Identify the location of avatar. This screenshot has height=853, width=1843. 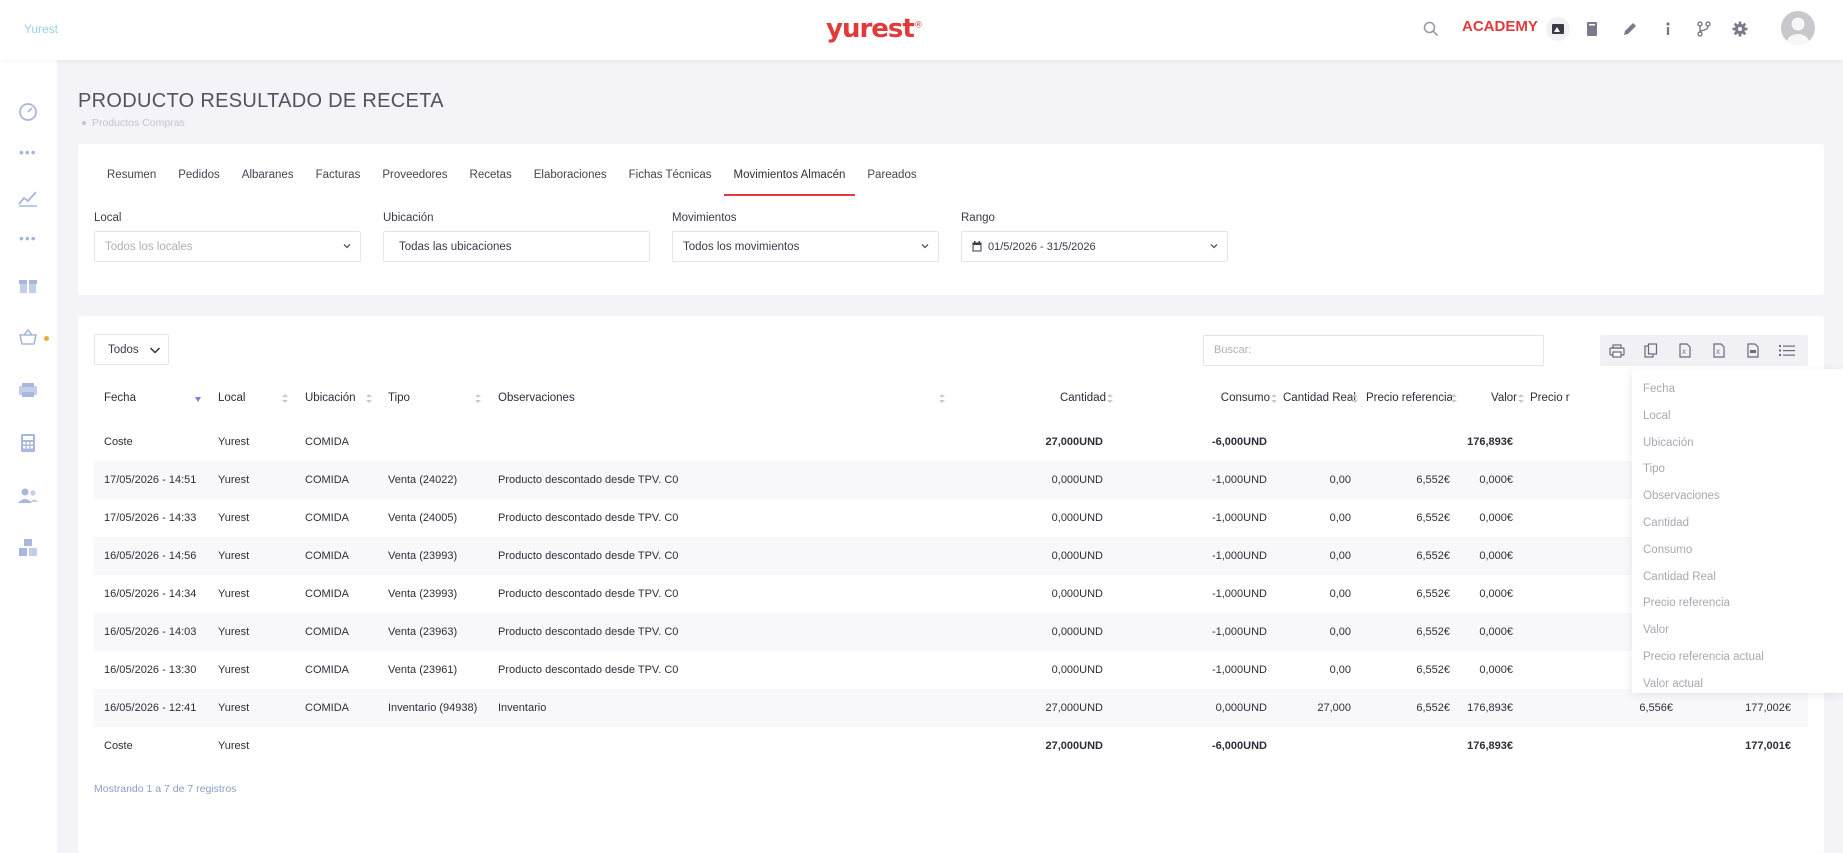
(1798, 28).